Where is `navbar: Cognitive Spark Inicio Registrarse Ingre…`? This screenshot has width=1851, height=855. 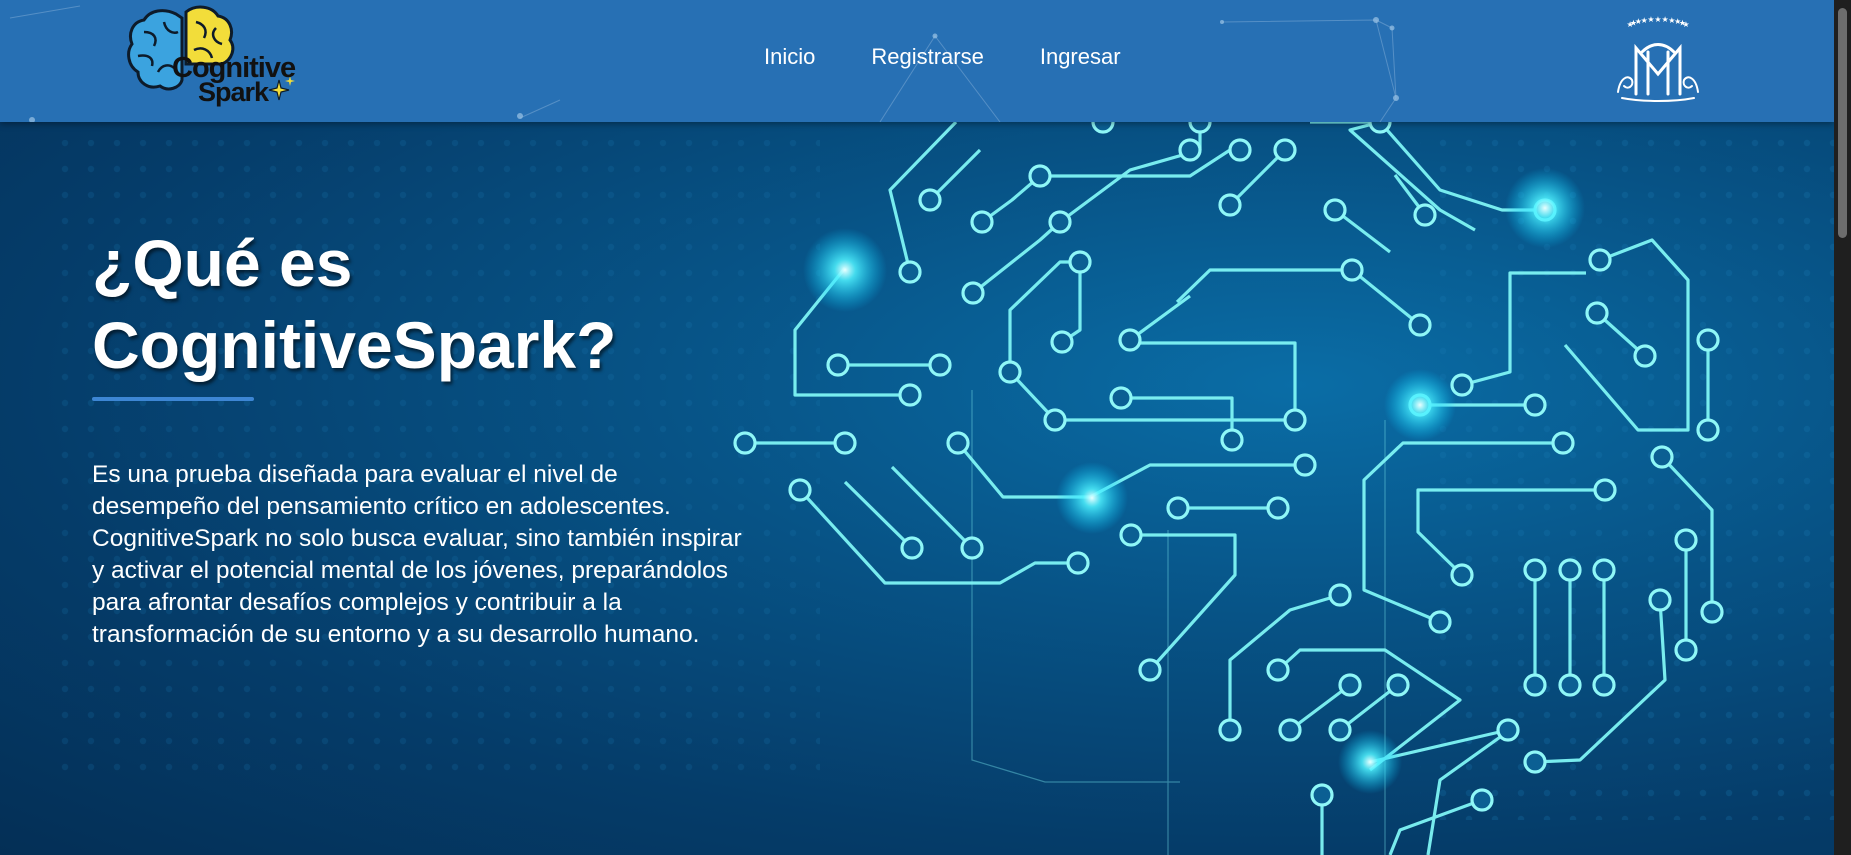 navbar: Cognitive Spark Inicio Registrarse Ingre… is located at coordinates (917, 61).